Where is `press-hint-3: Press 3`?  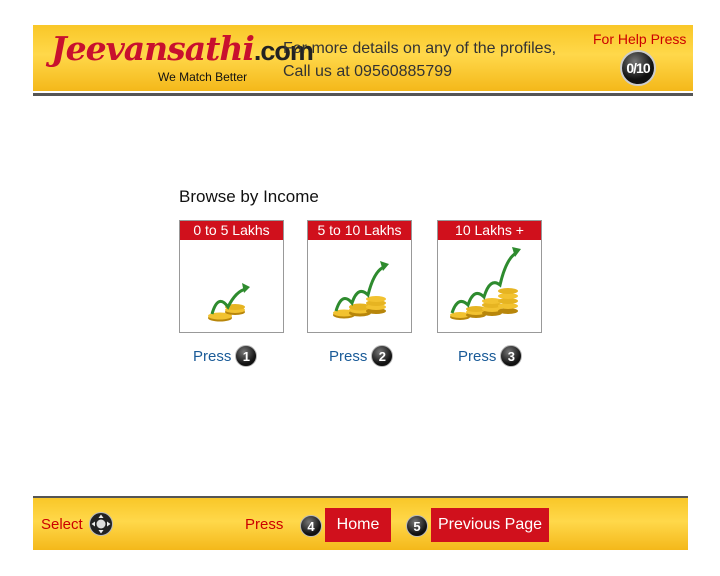 press-hint-3: Press 3 is located at coordinates (490, 356).